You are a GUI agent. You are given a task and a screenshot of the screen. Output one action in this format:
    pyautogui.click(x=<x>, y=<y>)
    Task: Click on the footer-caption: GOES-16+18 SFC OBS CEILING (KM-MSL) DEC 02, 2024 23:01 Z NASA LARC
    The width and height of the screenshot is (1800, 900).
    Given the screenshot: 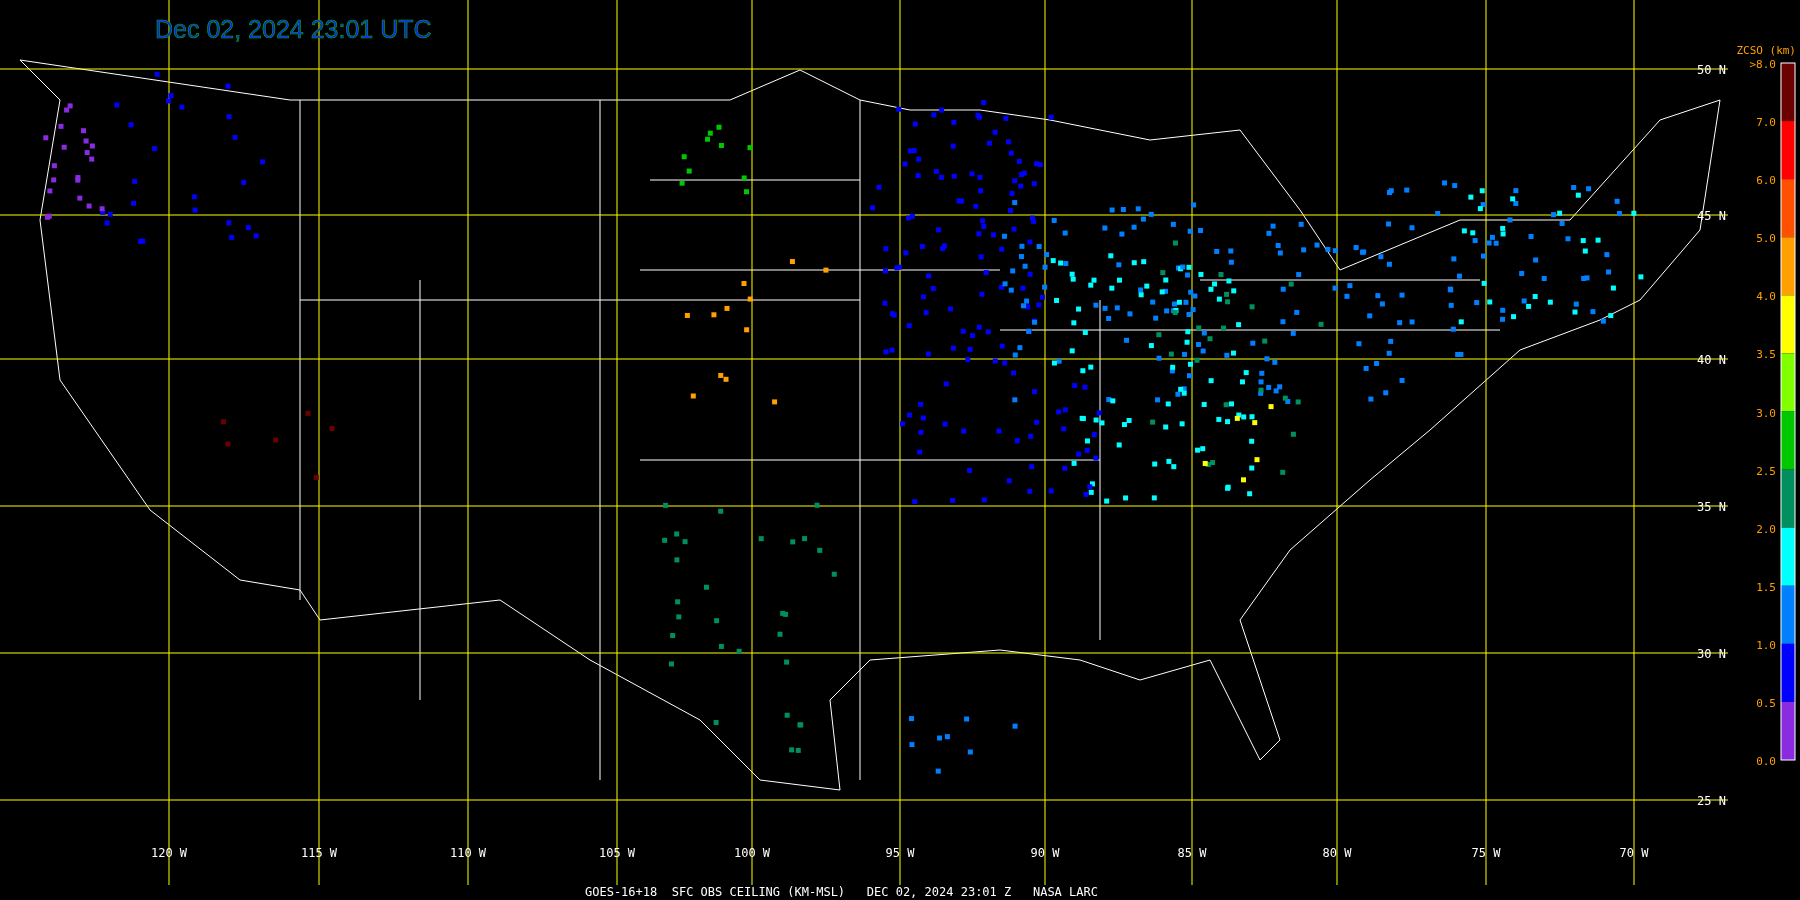 What is the action you would take?
    pyautogui.click(x=841, y=892)
    